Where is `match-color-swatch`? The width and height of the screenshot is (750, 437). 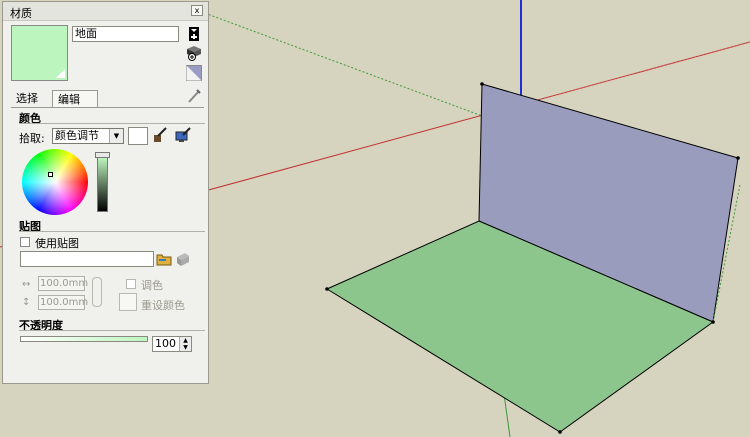
match-color-swatch is located at coordinates (138, 136).